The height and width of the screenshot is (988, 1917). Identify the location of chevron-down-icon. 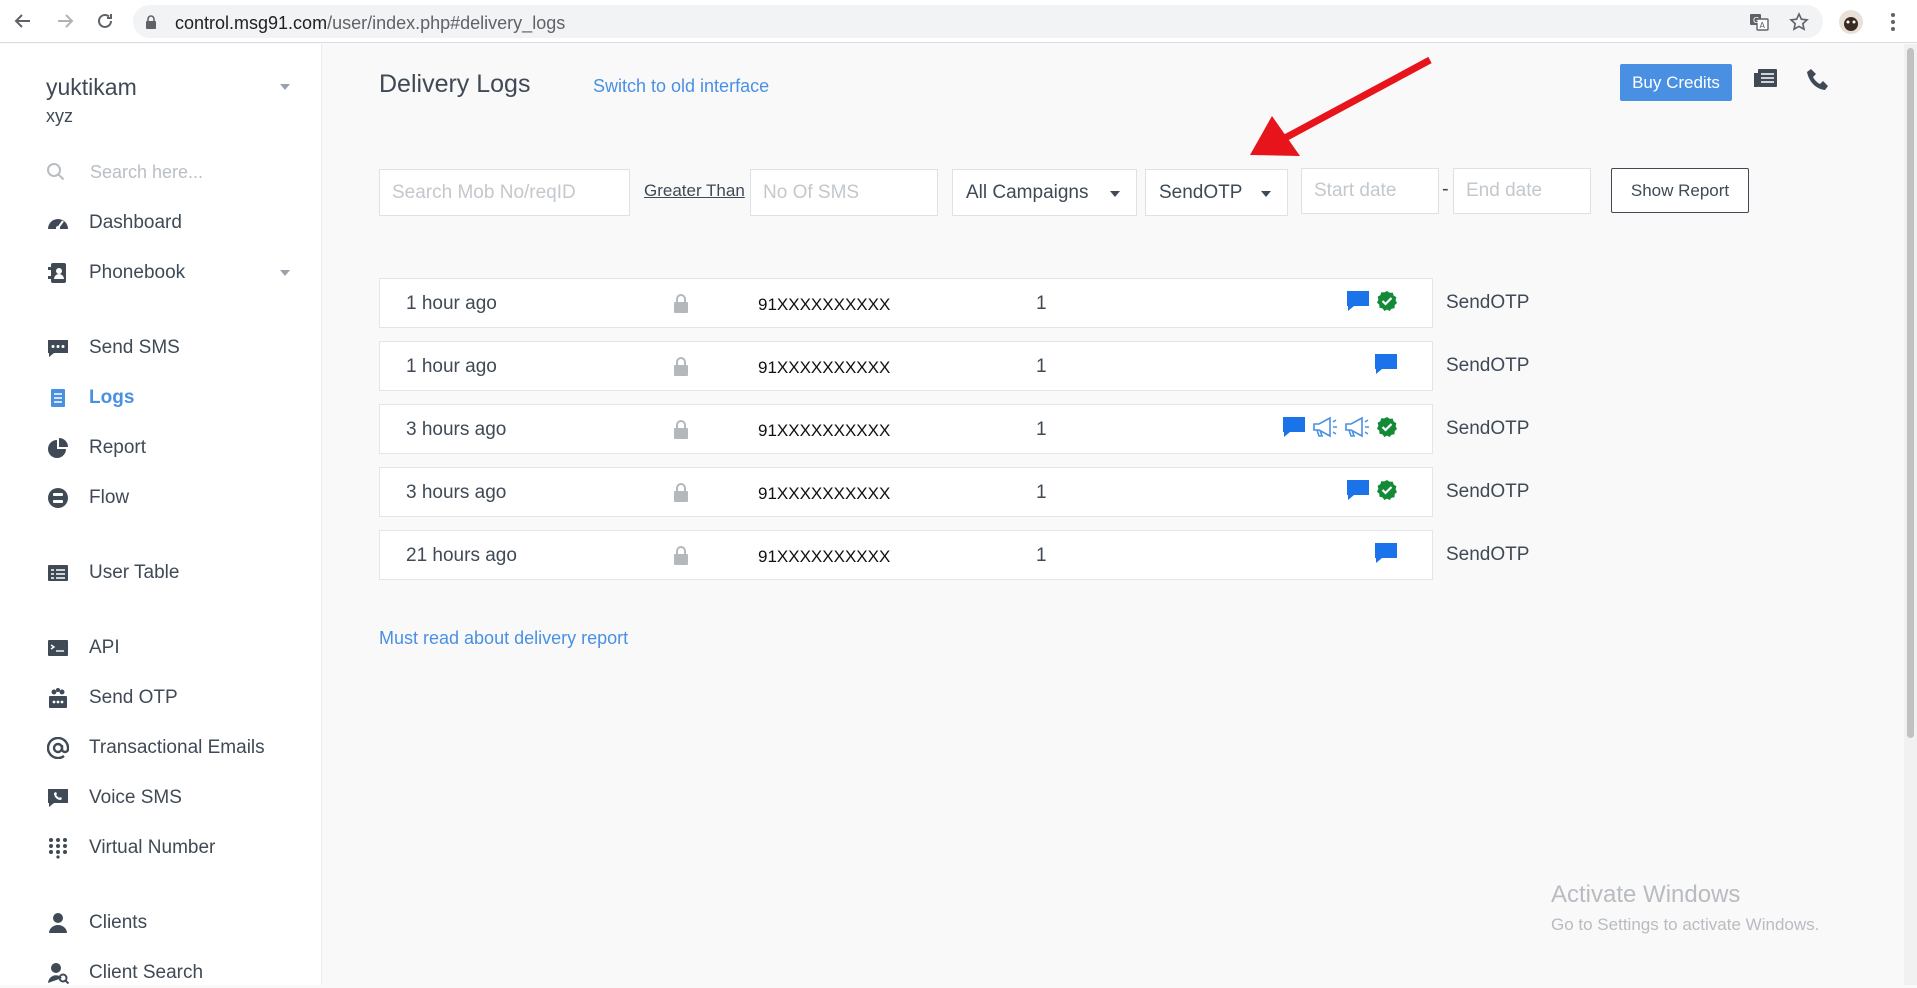
(1266, 194).